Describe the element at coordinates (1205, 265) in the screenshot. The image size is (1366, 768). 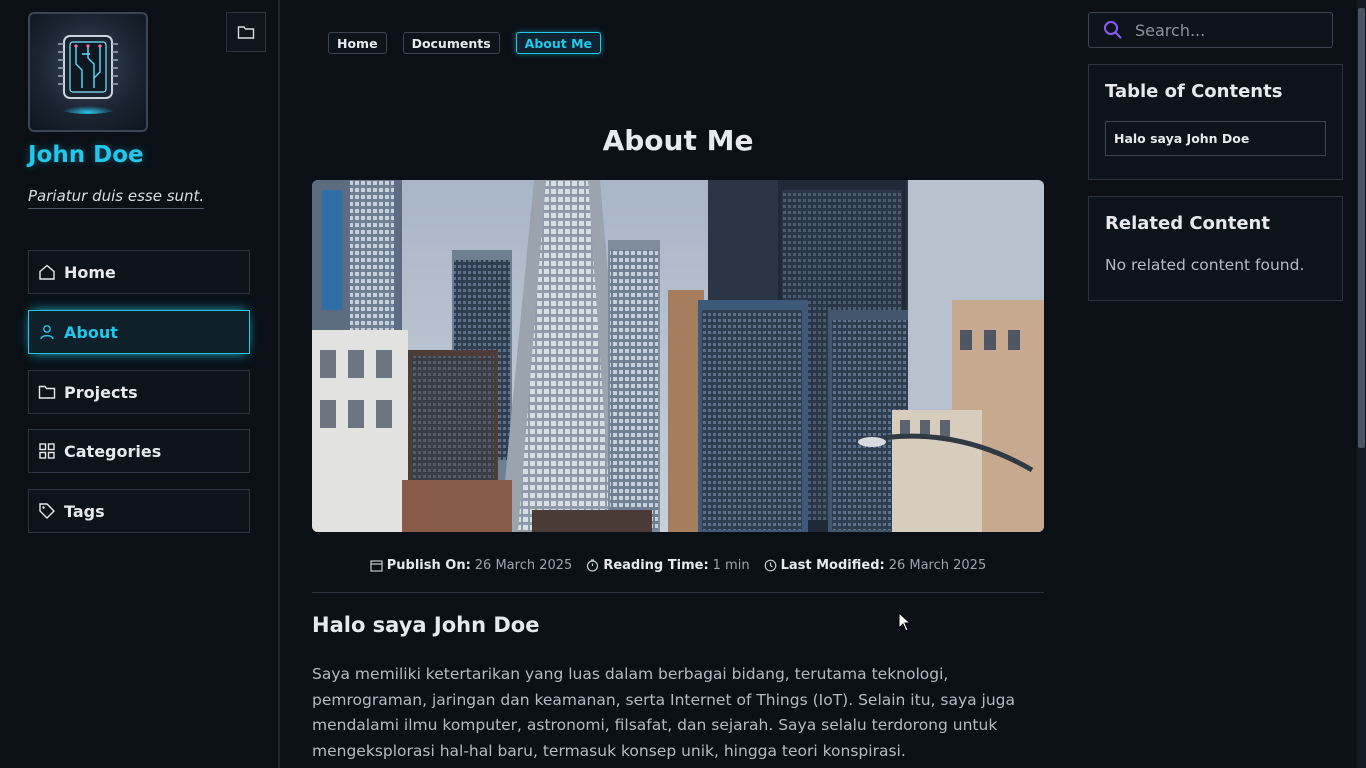
I see `related-empty-text: No related content found.` at that location.